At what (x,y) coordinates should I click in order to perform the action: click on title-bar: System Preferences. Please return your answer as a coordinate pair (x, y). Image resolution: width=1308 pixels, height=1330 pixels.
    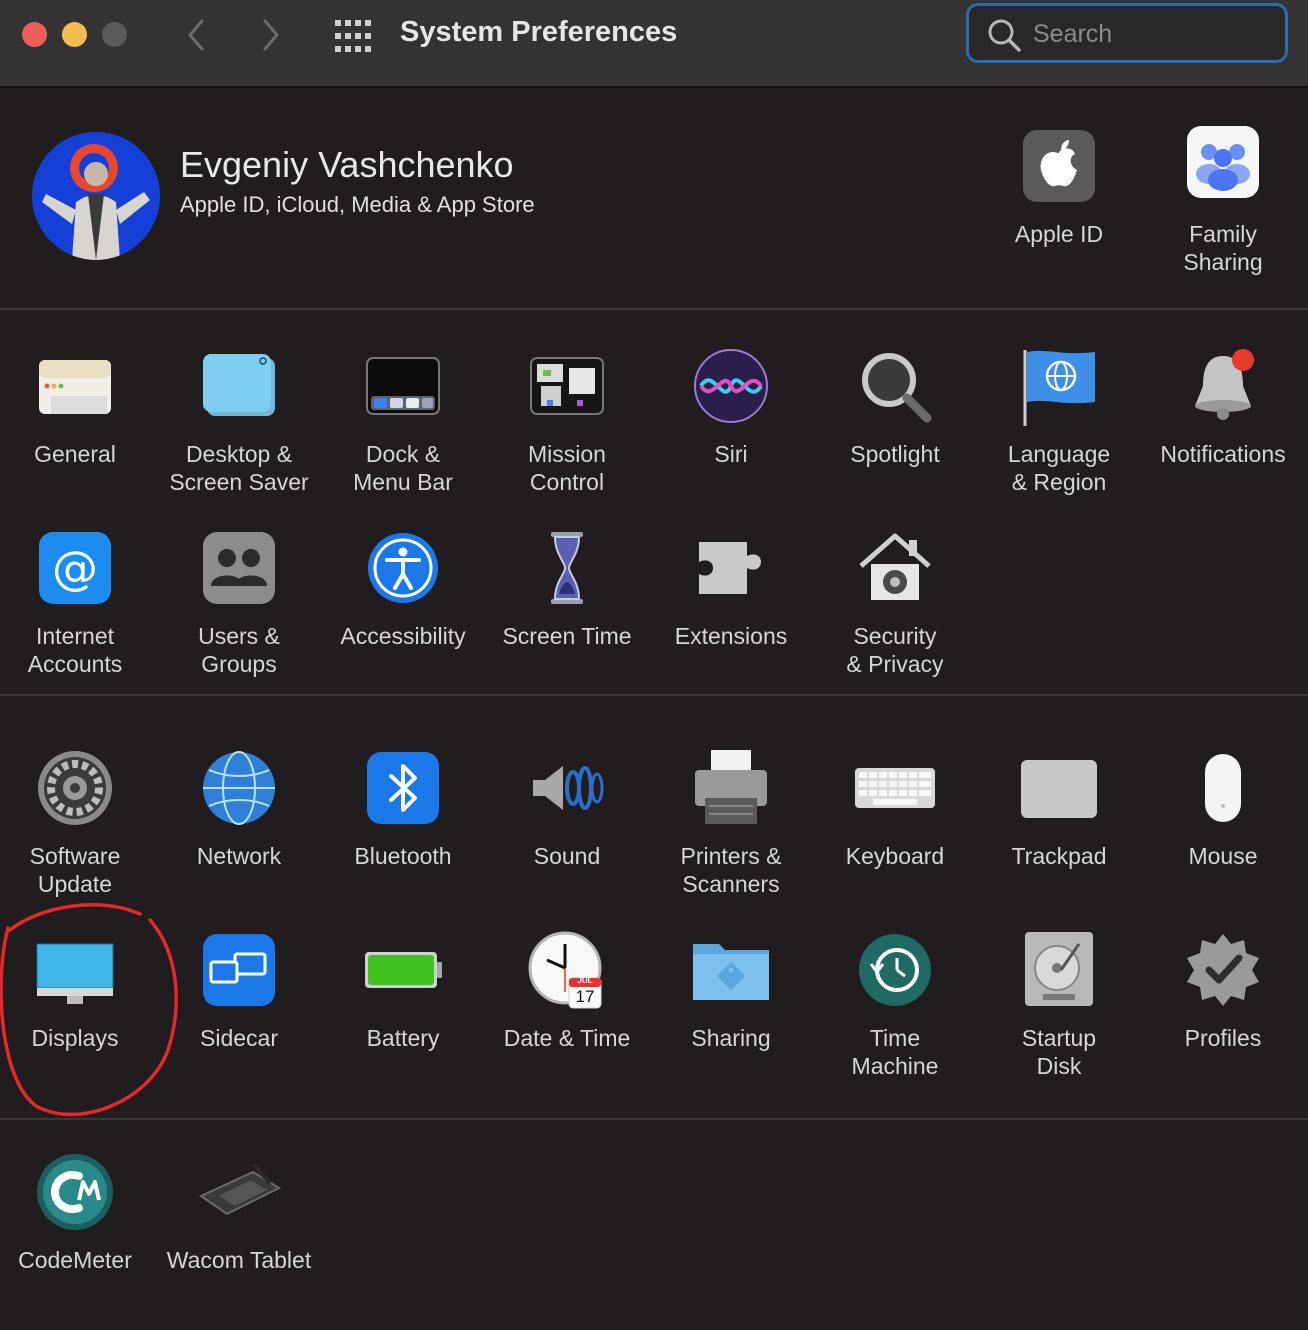
    Looking at the image, I should click on (654, 44).